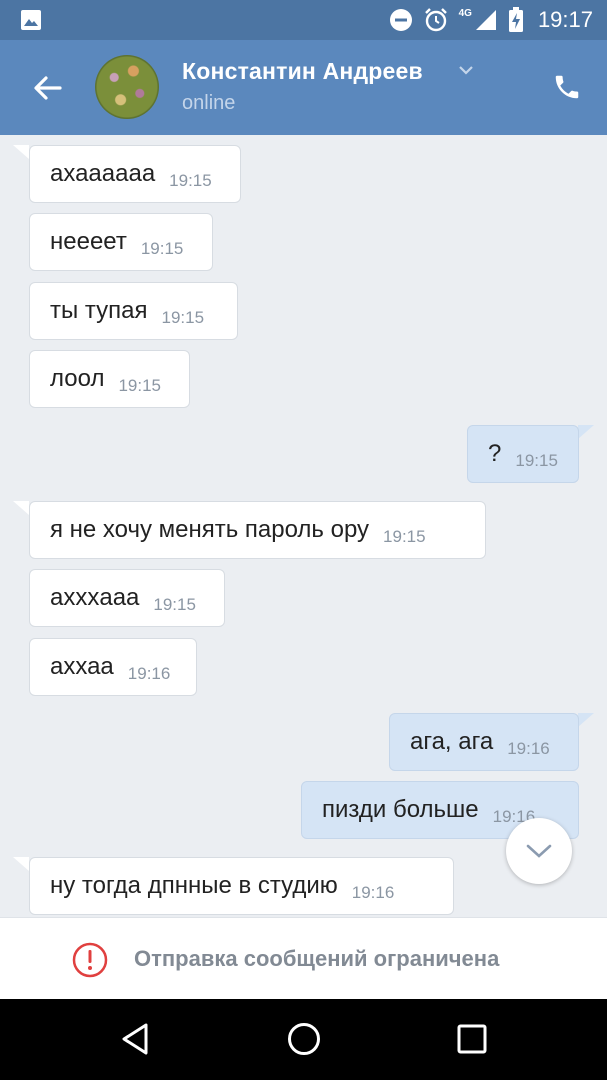  I want to click on avatar, so click(127, 87).